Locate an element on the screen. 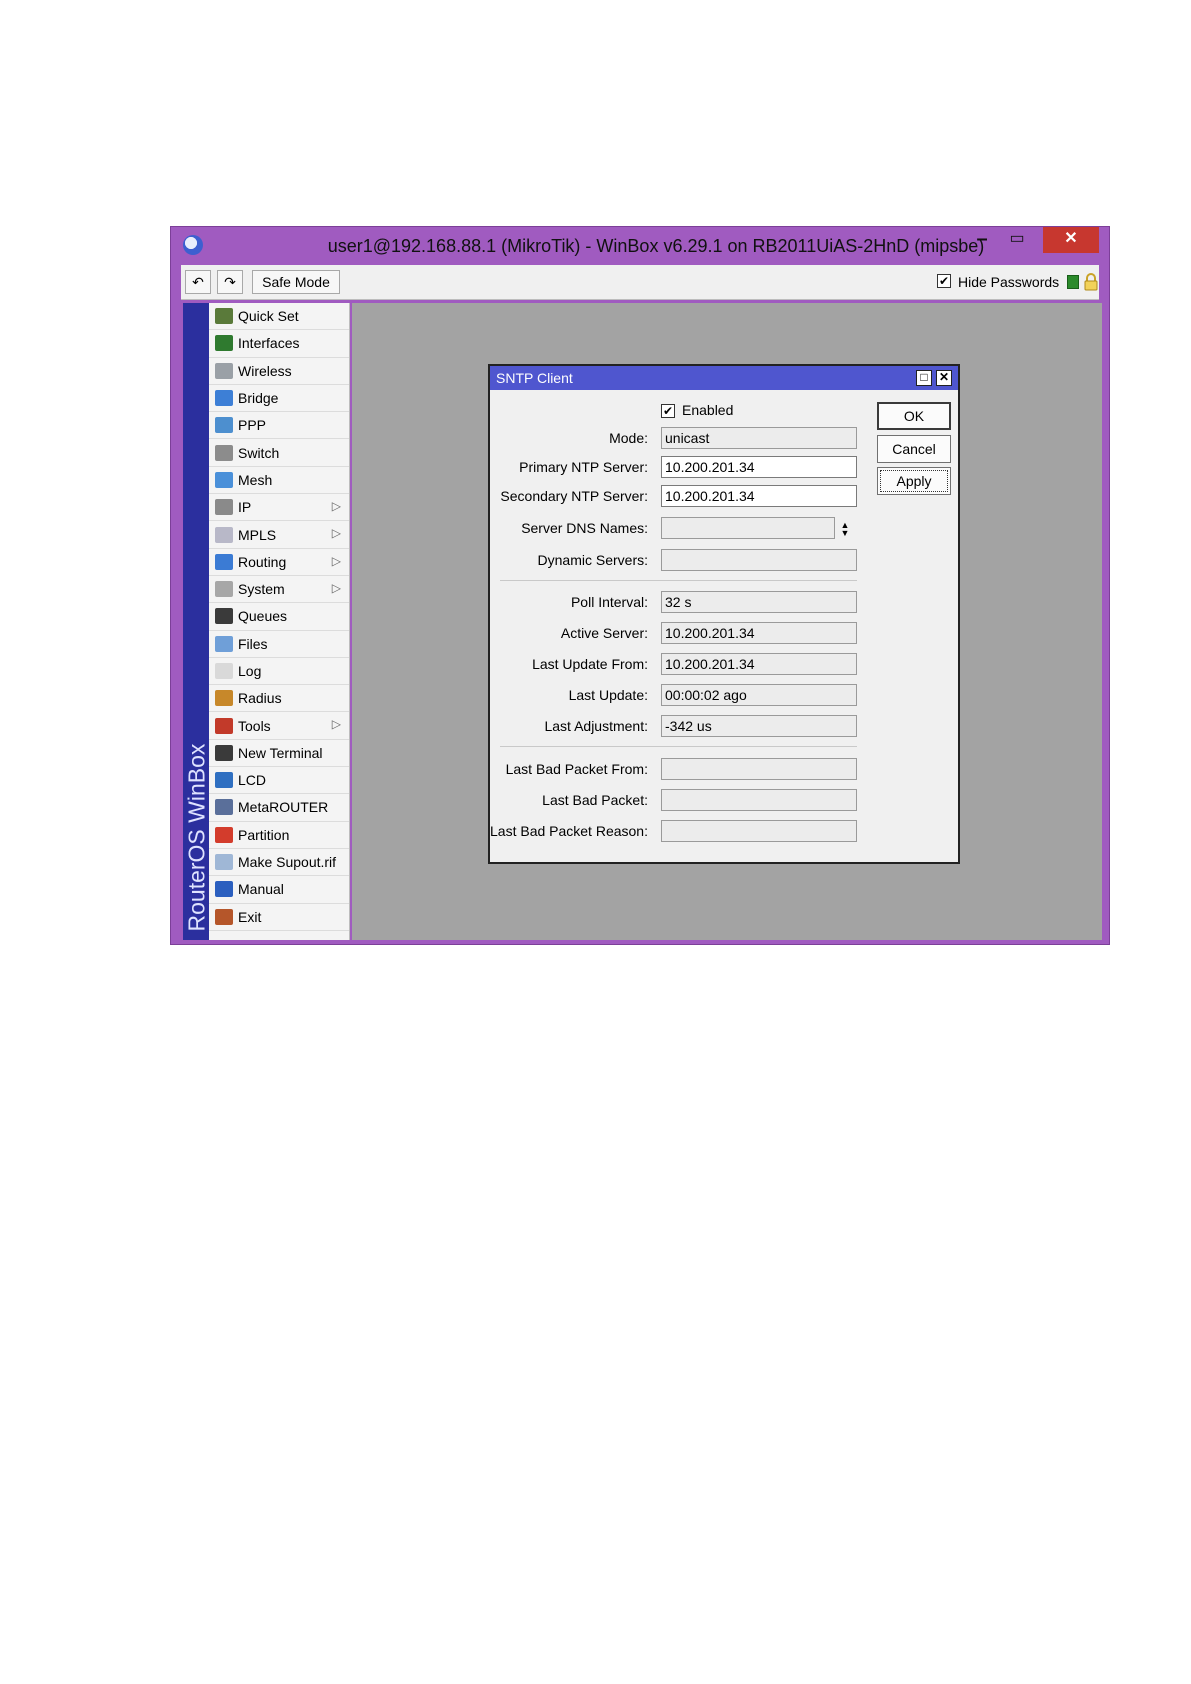 The image size is (1191, 1684). last-bad-packet-reason-field is located at coordinates (759, 831).